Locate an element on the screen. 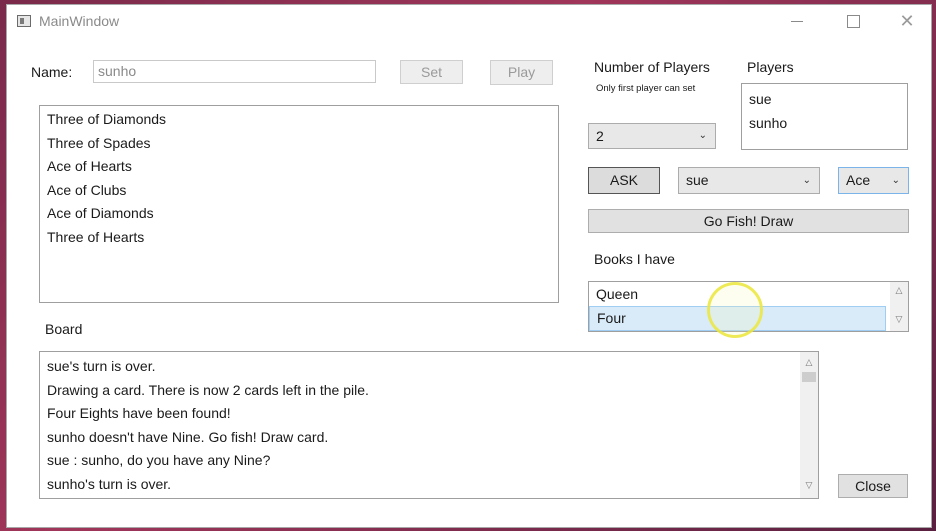  target-player-value: sue is located at coordinates (697, 180).